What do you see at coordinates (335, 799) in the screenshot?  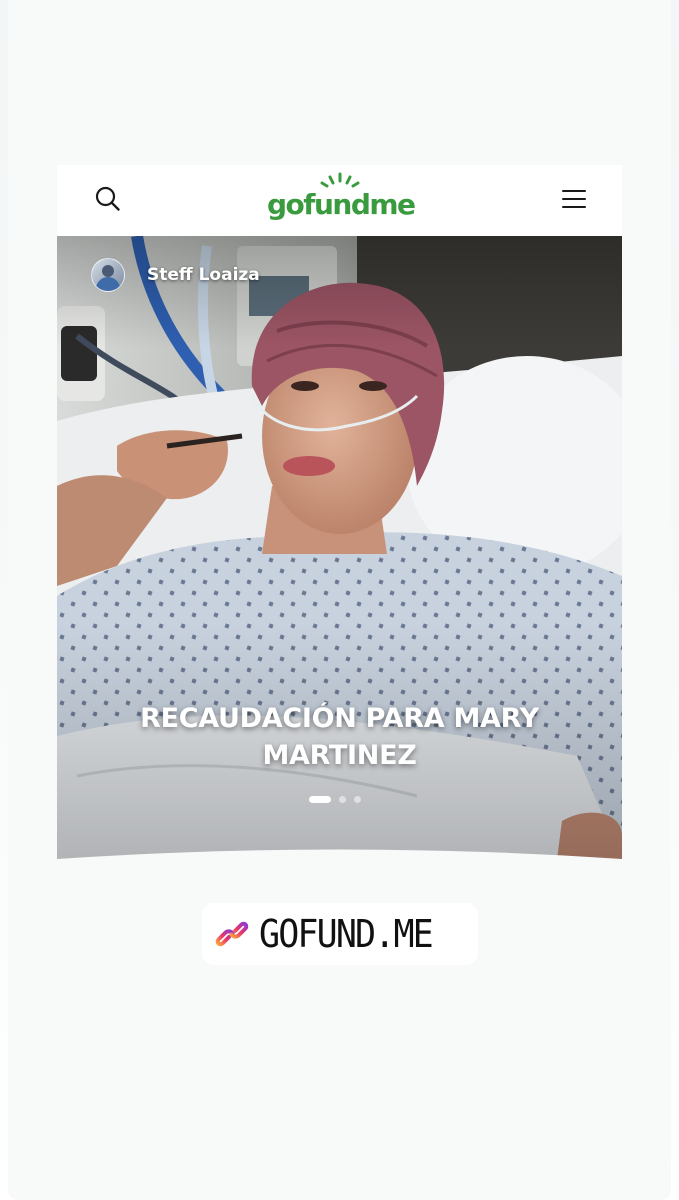 I see `carousel-indicator` at bounding box center [335, 799].